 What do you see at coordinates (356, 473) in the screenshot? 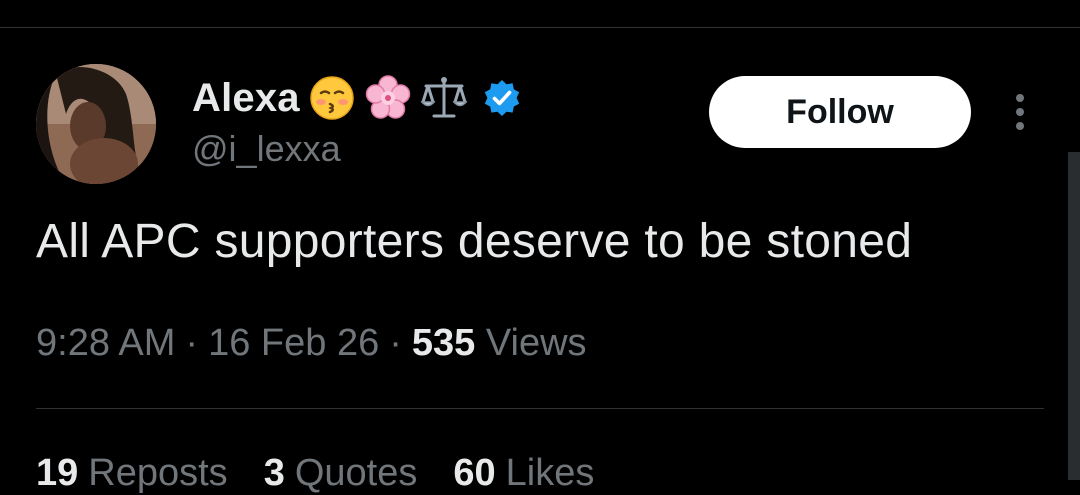
I see `quotes-label: Quotes` at bounding box center [356, 473].